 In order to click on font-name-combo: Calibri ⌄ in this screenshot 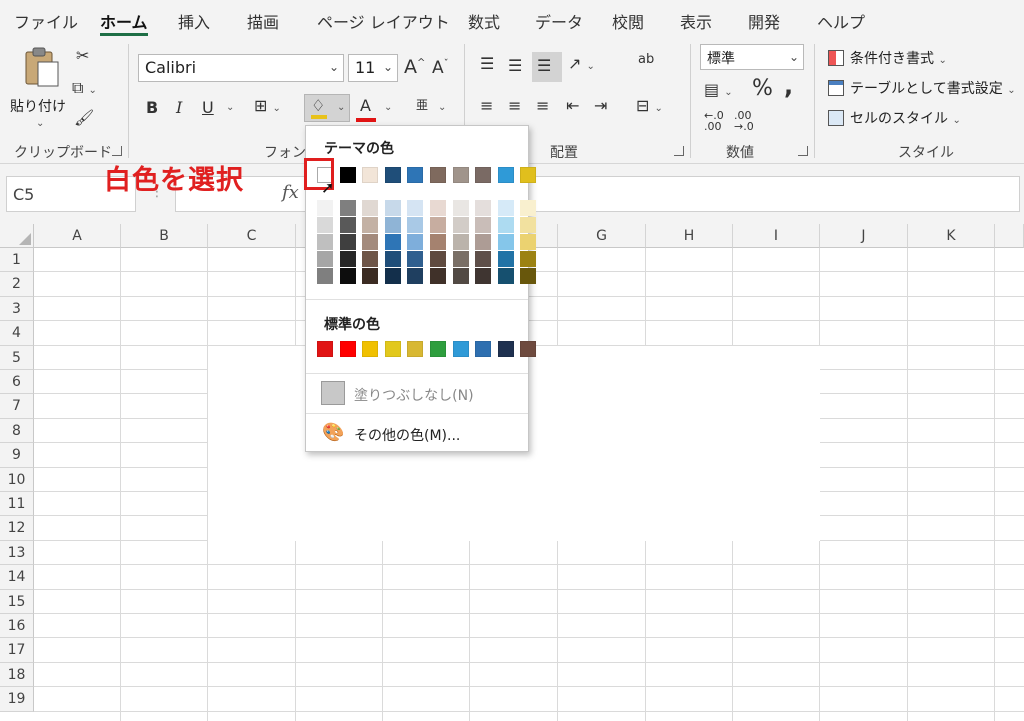, I will do `click(241, 68)`.